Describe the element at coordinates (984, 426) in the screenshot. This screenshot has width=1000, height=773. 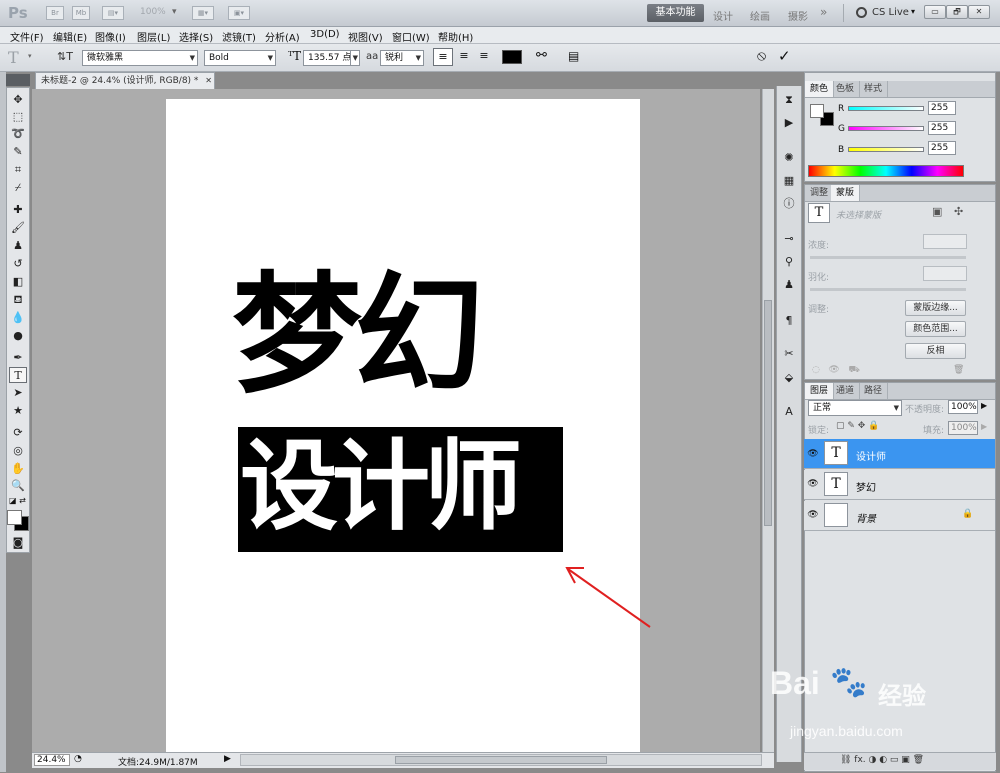
I see `fill-arrow: ▶` at that location.